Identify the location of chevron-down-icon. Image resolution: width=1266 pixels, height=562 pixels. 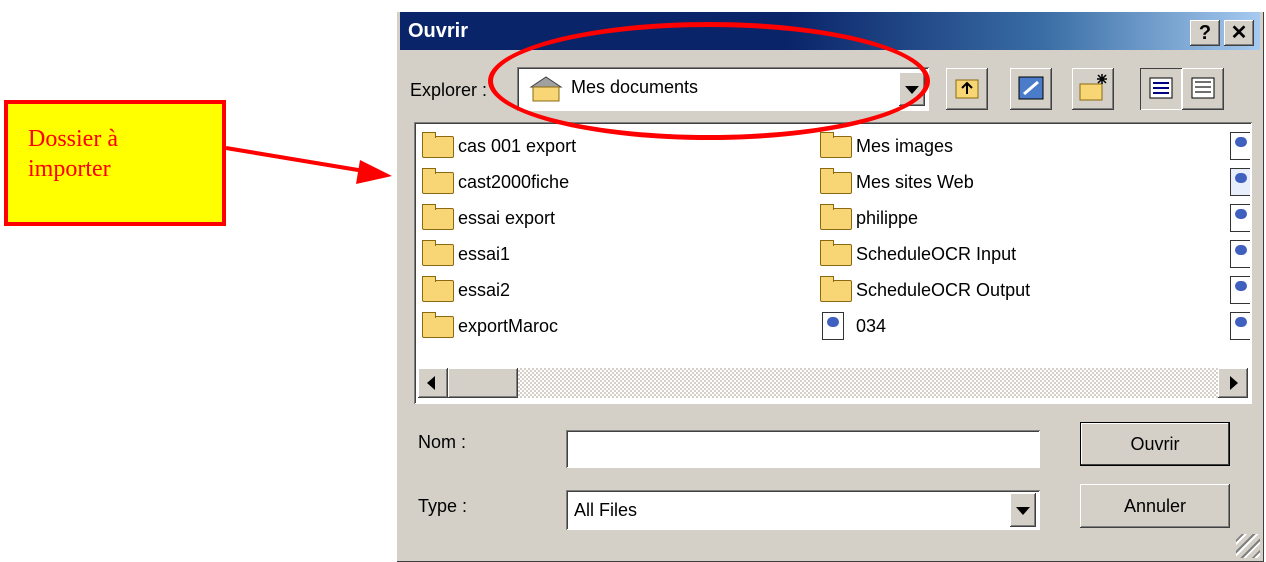
(1023, 511).